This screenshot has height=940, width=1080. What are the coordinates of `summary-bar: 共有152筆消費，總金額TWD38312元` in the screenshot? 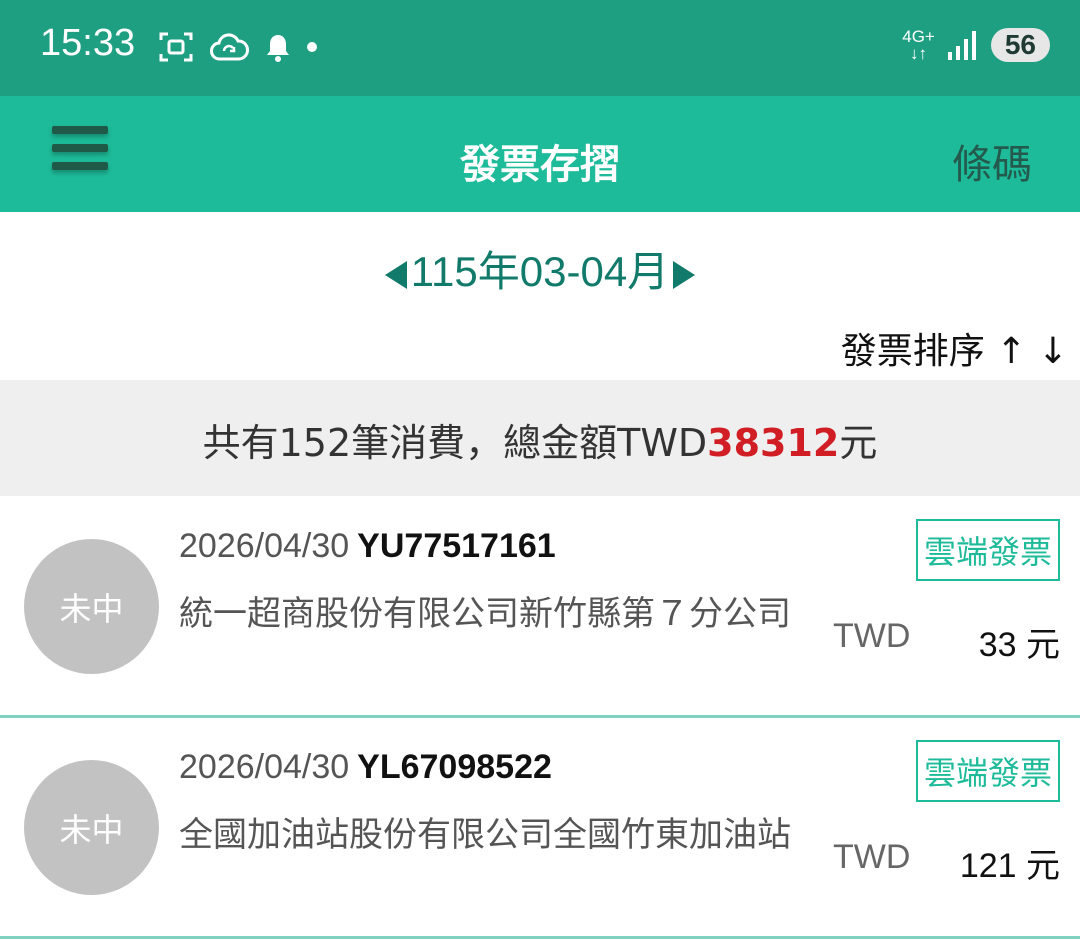 It's located at (540, 438).